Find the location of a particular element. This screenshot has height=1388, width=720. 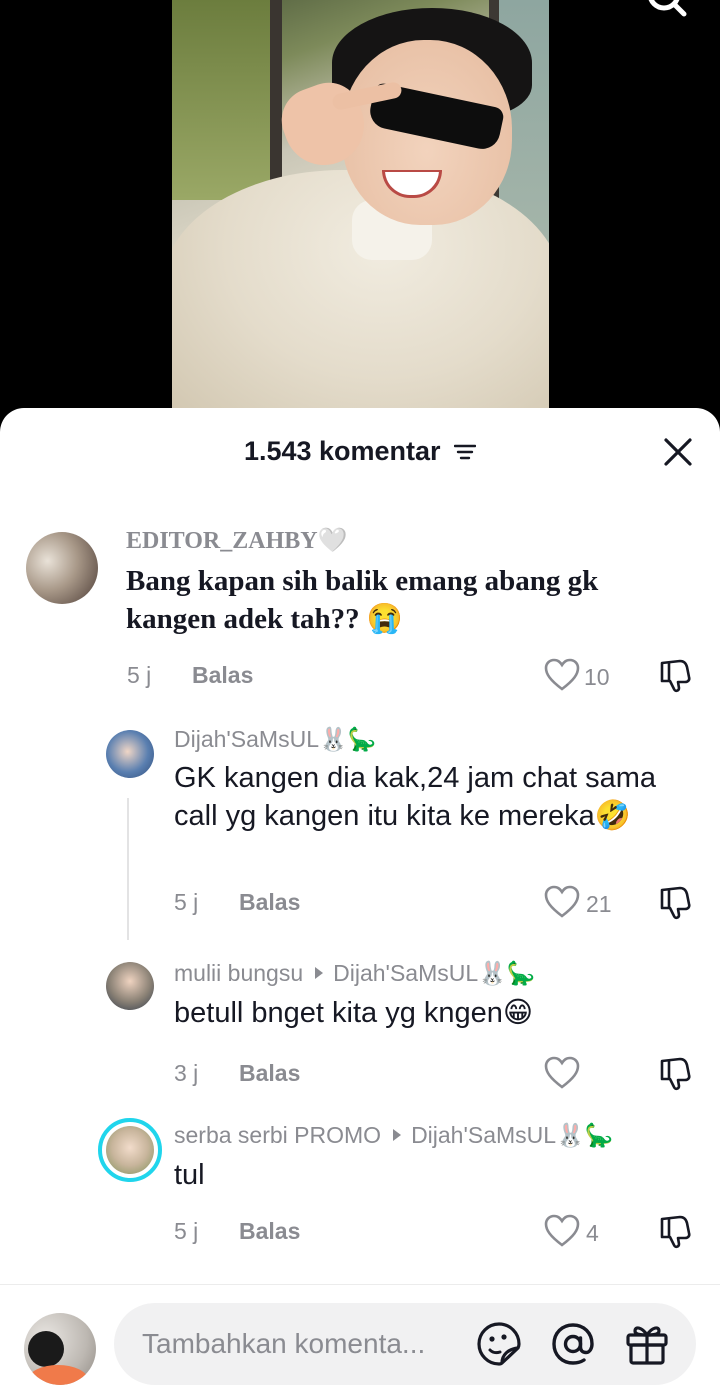

comment-input-bar is located at coordinates (360, 1336).